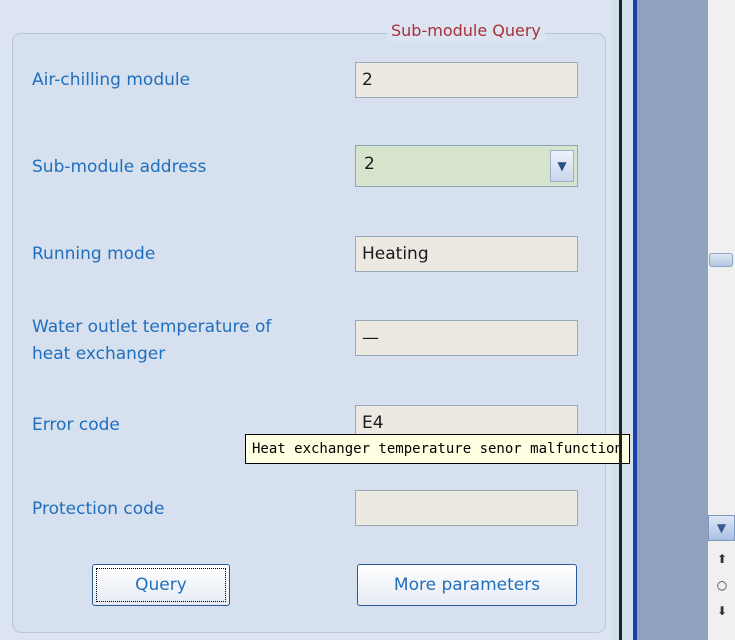 The height and width of the screenshot is (640, 735). What do you see at coordinates (99, 354) in the screenshot?
I see `water-outlet-temp-label-line2: heat exchanger` at bounding box center [99, 354].